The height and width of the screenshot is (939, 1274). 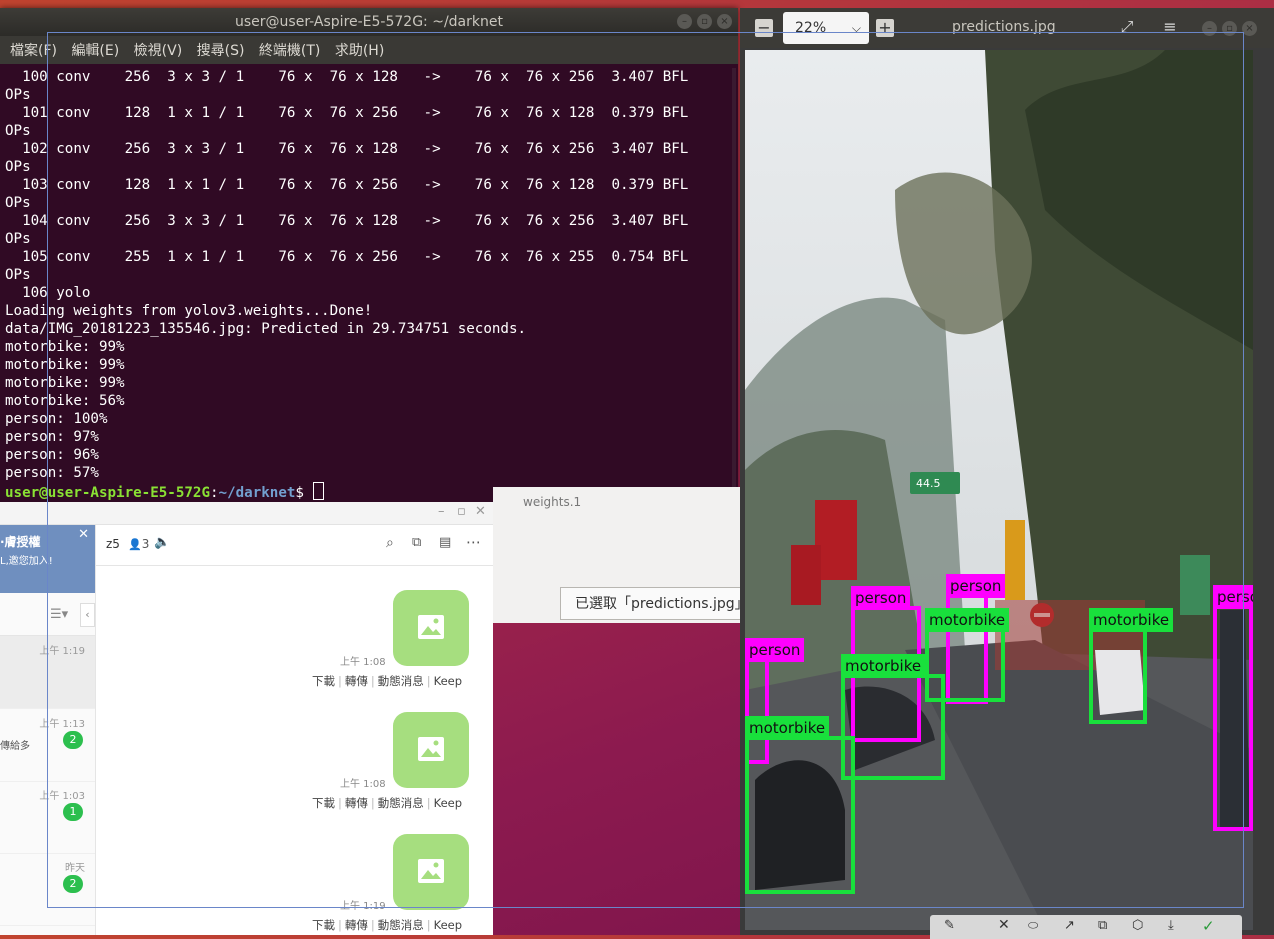 I want to click on chat-list-item: 上午 1:13 傳給多 2, so click(x=47, y=745).